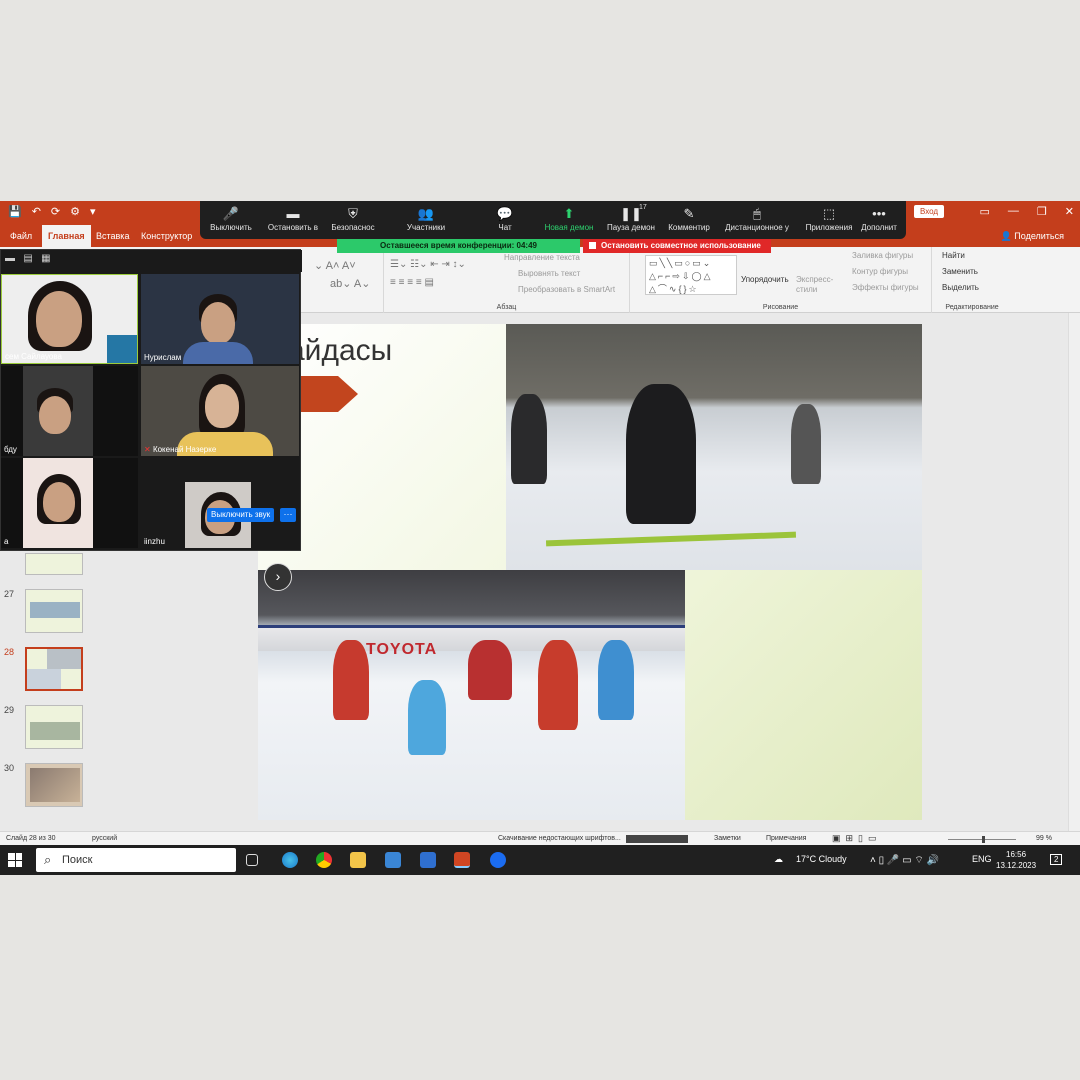  I want to click on weather-widget: 17°C Cloudy, so click(821, 859).